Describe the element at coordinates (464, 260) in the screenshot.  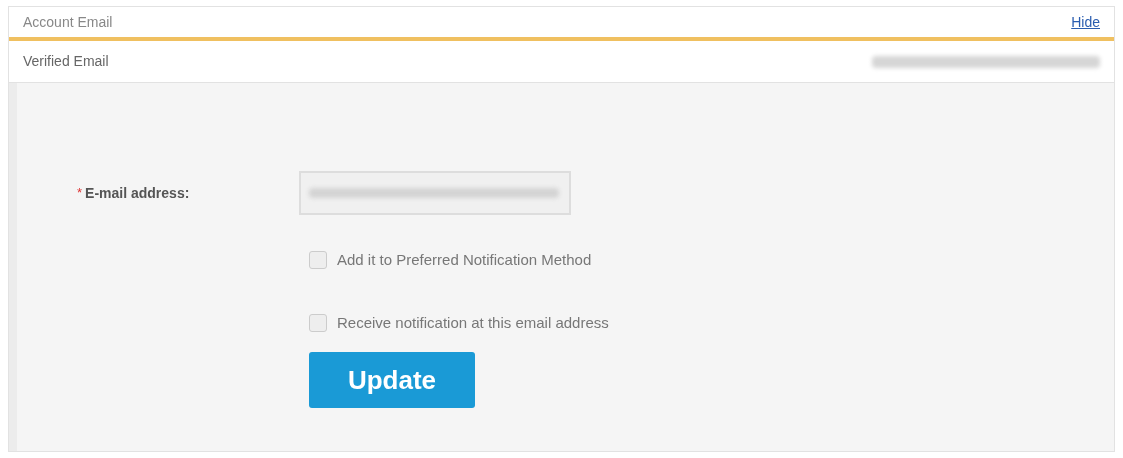
I see `checkbox-label: Add it to Preferred Notification Method` at that location.